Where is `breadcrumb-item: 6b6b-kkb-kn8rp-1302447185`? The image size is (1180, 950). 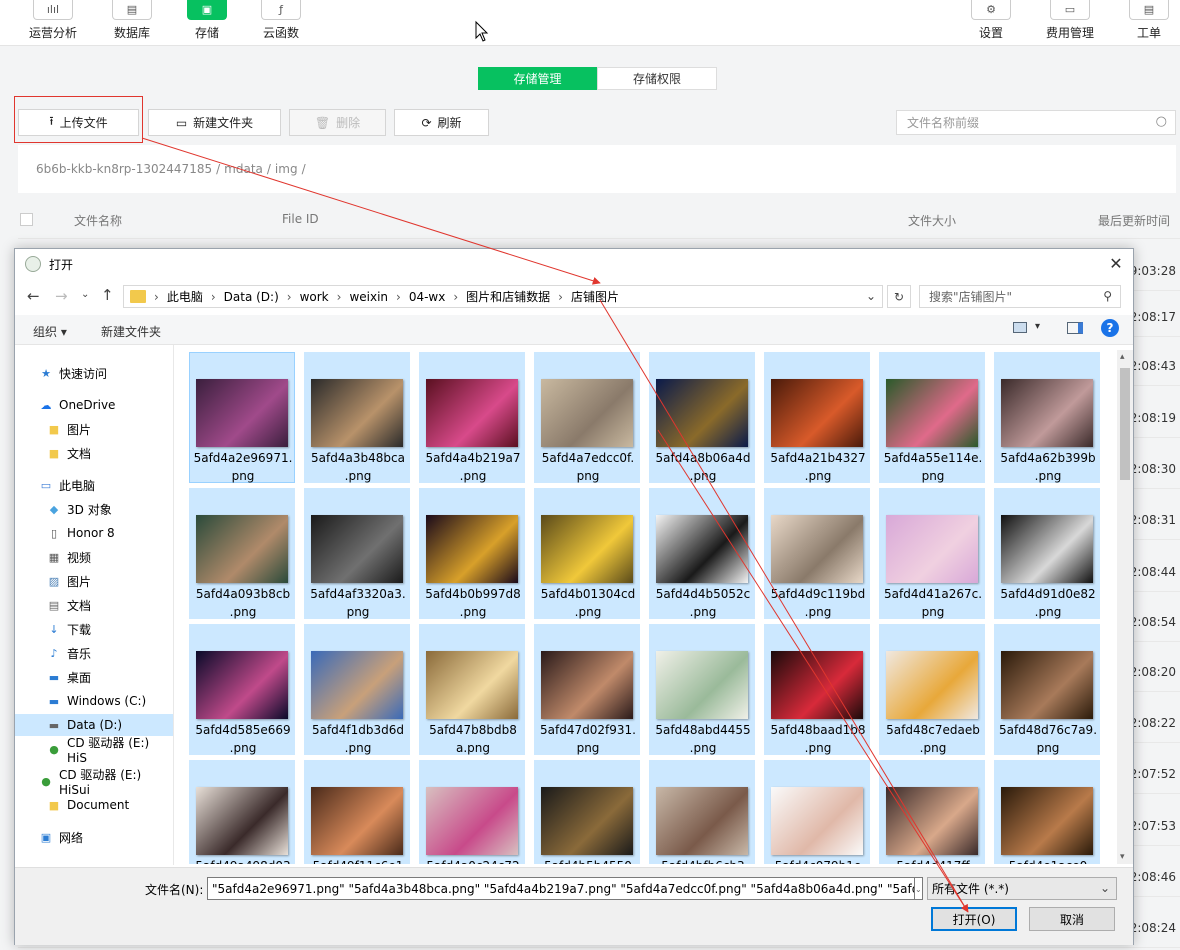
breadcrumb-item: 6b6b-kkb-kn8rp-1302447185 is located at coordinates (124, 169).